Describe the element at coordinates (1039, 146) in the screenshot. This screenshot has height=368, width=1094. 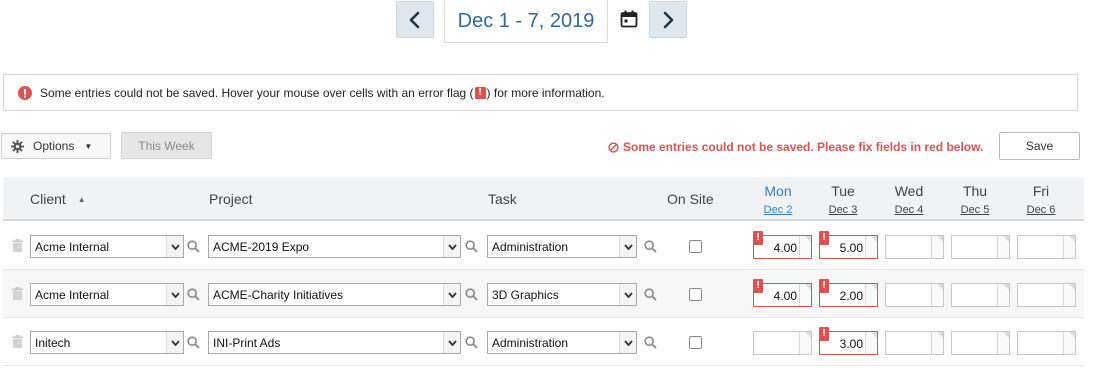
I see `save-button: Save` at that location.